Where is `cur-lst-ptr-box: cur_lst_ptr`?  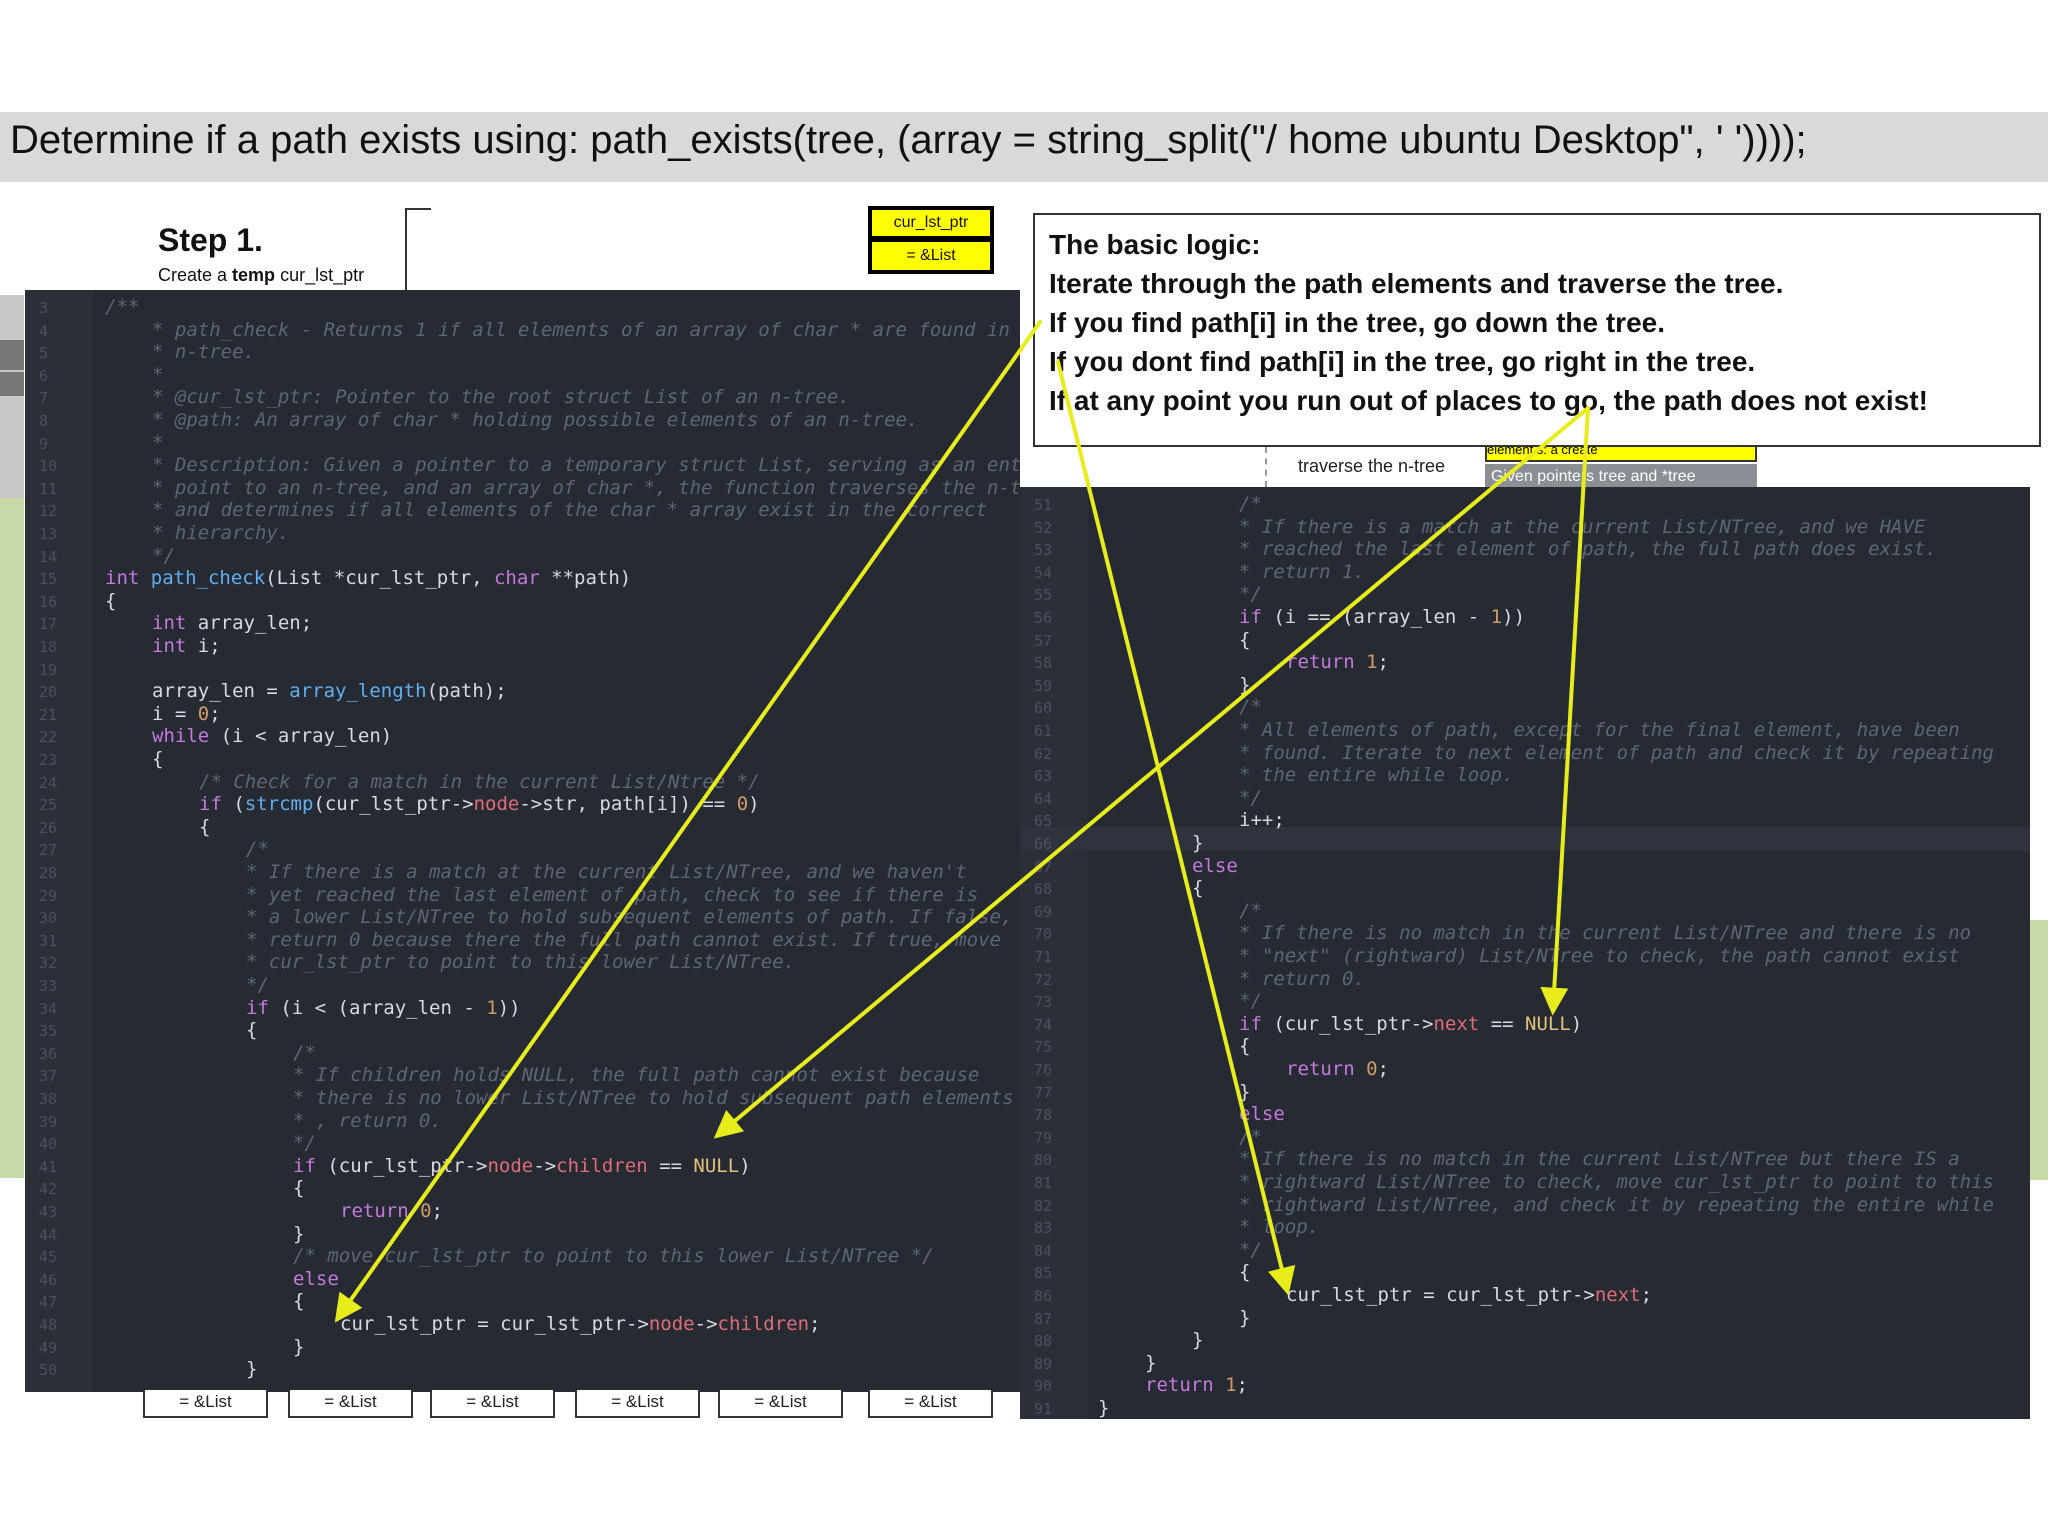
cur-lst-ptr-box: cur_lst_ptr is located at coordinates (931, 223).